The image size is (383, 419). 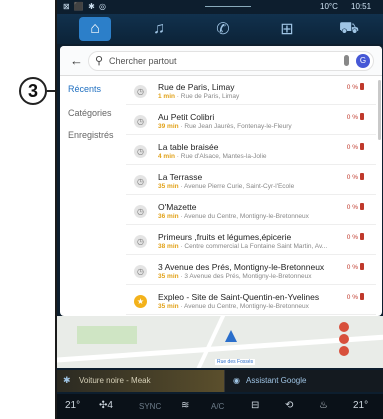 I want to click on account-avatar: G, so click(x=363, y=61).